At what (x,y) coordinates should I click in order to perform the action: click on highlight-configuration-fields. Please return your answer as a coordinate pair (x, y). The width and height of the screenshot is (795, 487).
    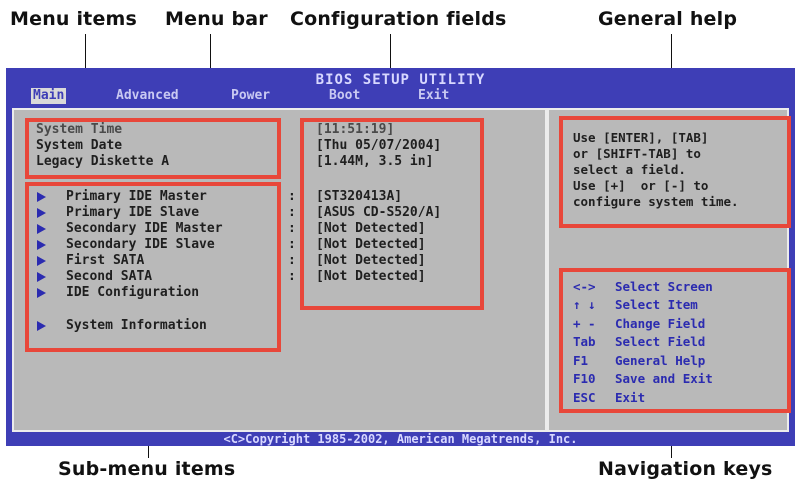
    Looking at the image, I should click on (392, 214).